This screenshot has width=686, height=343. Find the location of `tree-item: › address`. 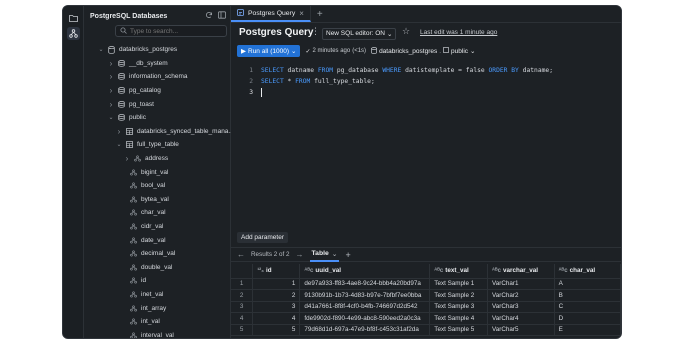

tree-item: › address is located at coordinates (146, 159).